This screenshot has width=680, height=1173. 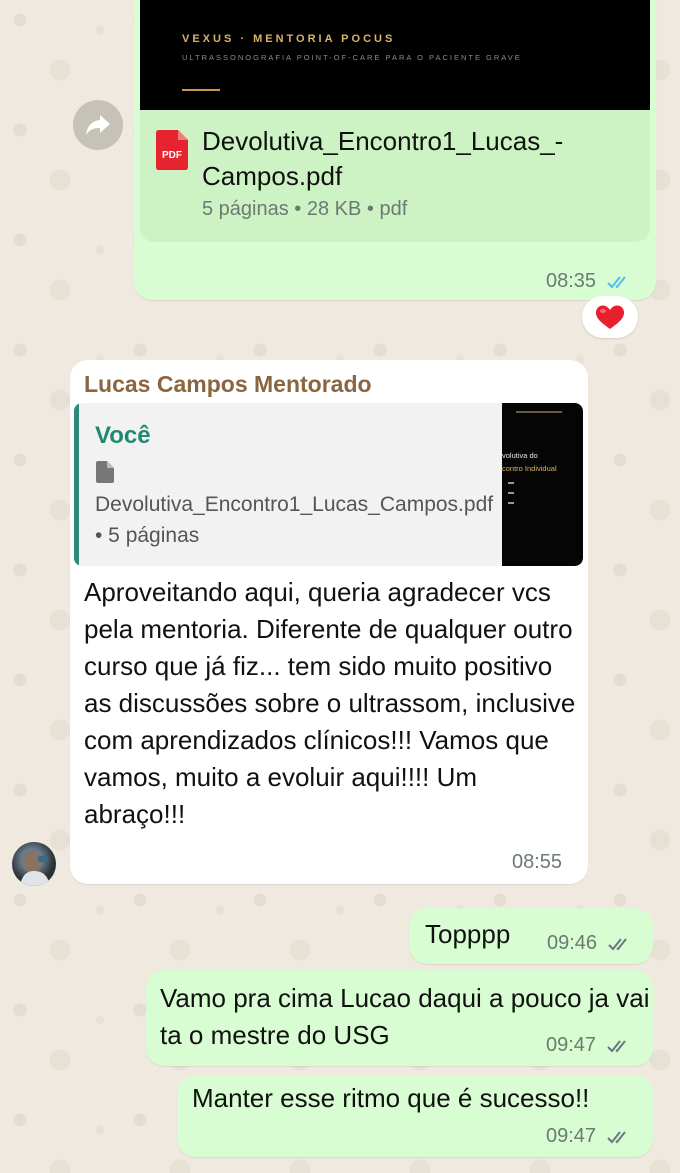 I want to click on pdf-file-icon: PDF, so click(x=172, y=152).